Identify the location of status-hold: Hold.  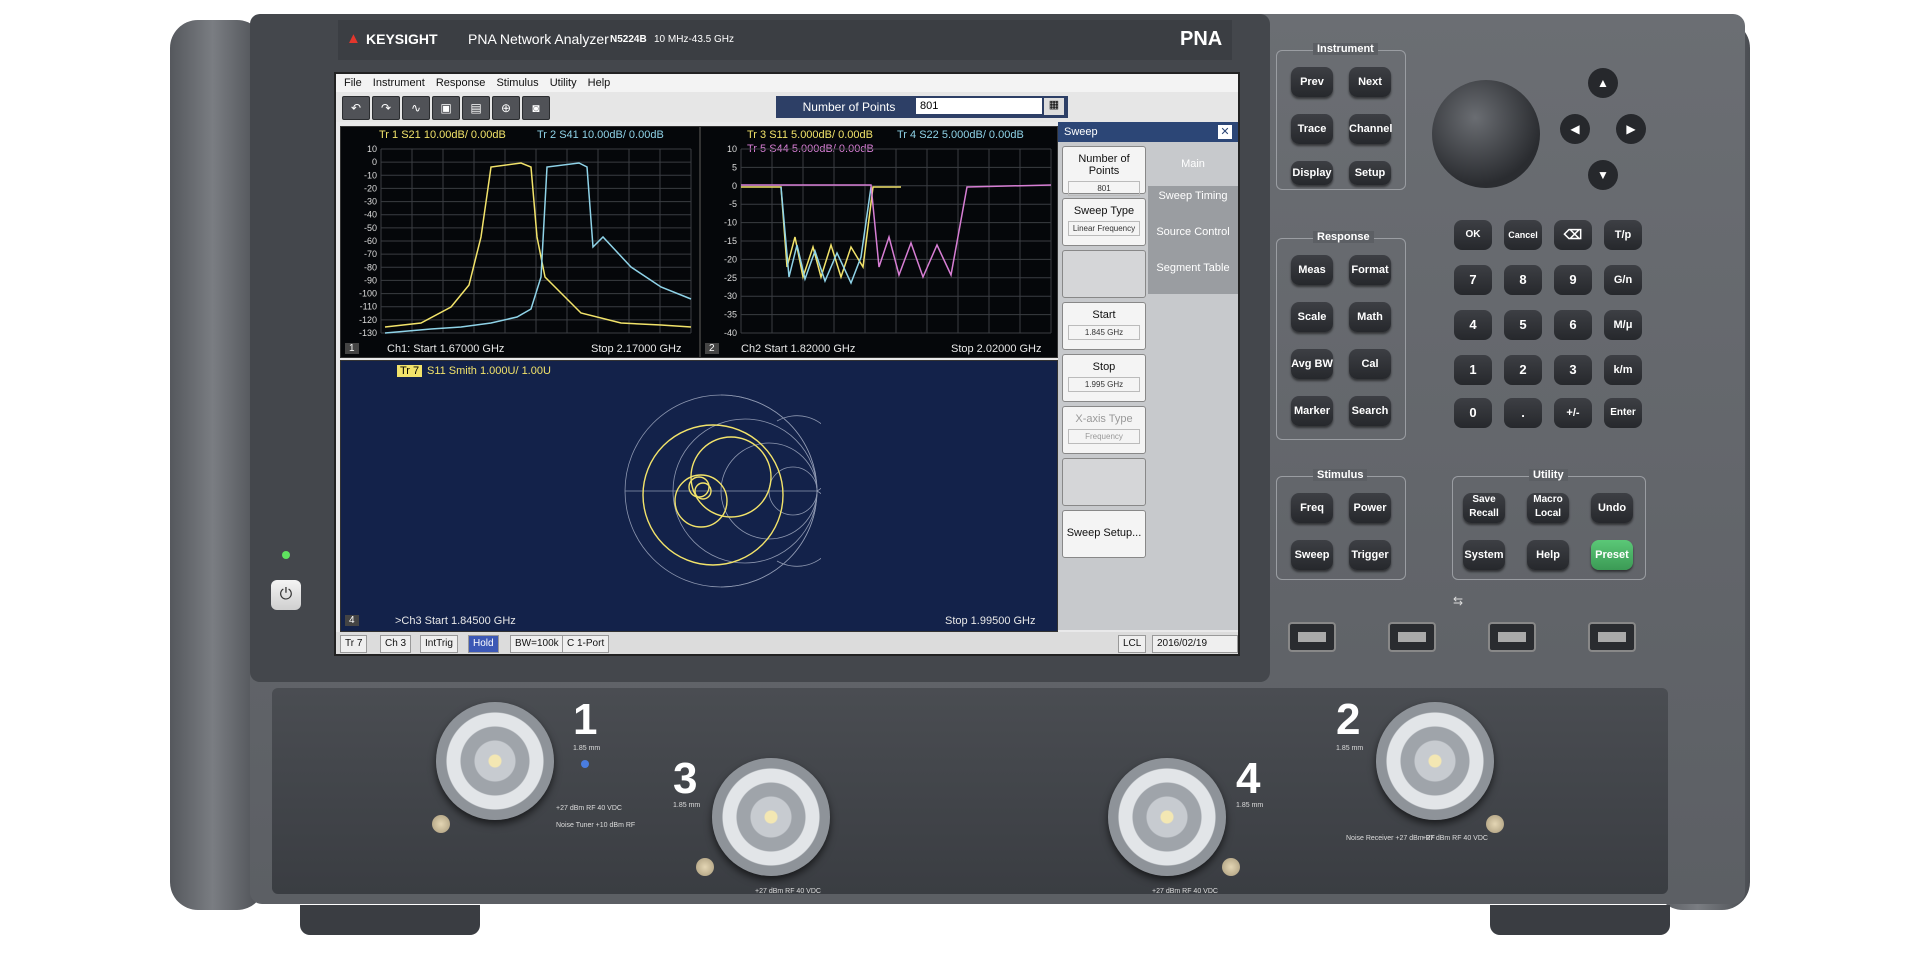
(483, 644).